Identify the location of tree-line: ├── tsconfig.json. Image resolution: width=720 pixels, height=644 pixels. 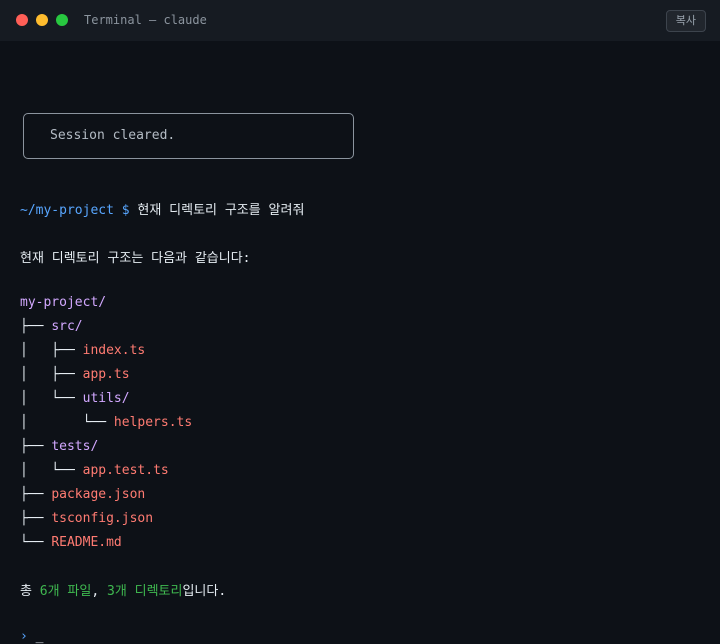
(86, 518).